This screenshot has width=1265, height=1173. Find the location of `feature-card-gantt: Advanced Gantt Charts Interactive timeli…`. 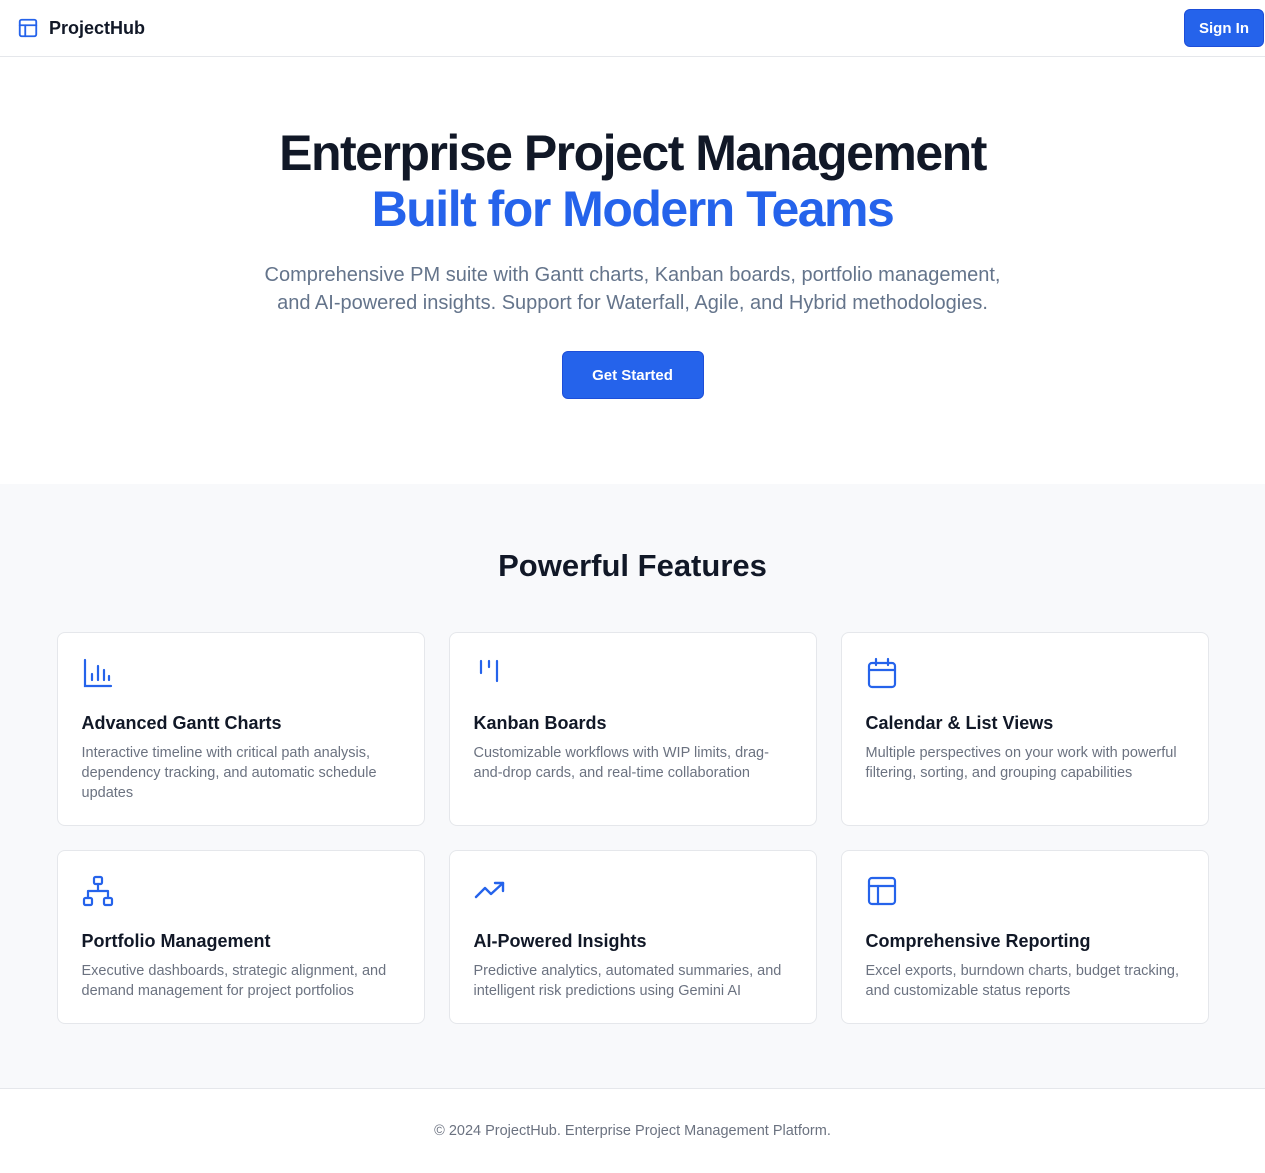

feature-card-gantt: Advanced Gantt Charts Interactive timeli… is located at coordinates (240, 729).